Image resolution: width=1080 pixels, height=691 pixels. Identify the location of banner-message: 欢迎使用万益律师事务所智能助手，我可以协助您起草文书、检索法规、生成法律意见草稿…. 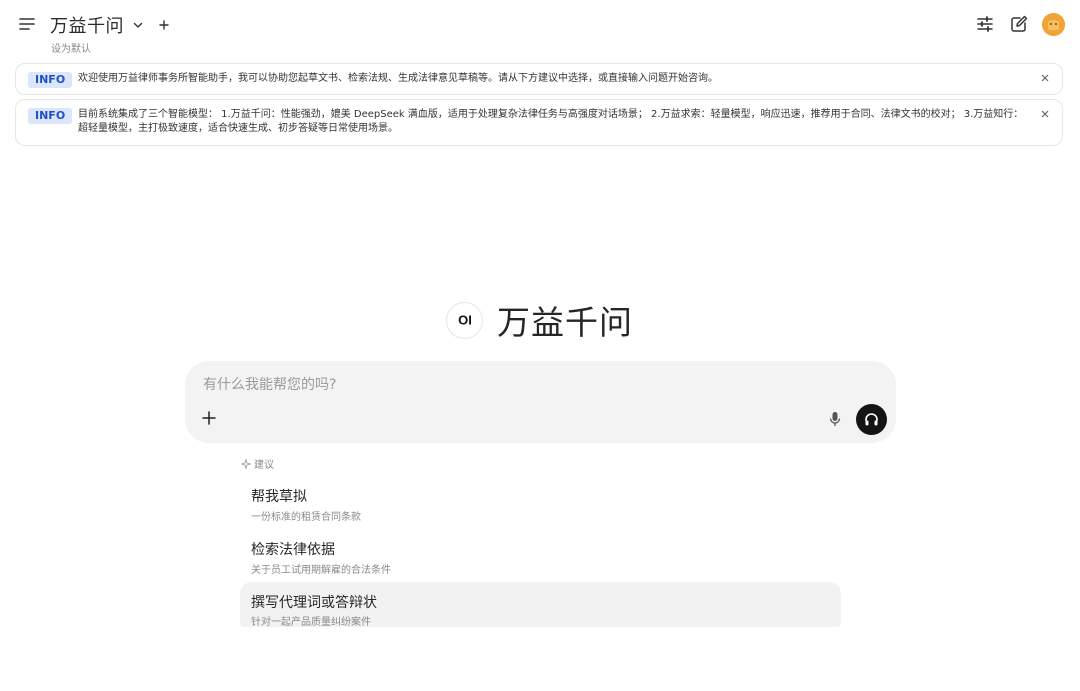
(398, 78).